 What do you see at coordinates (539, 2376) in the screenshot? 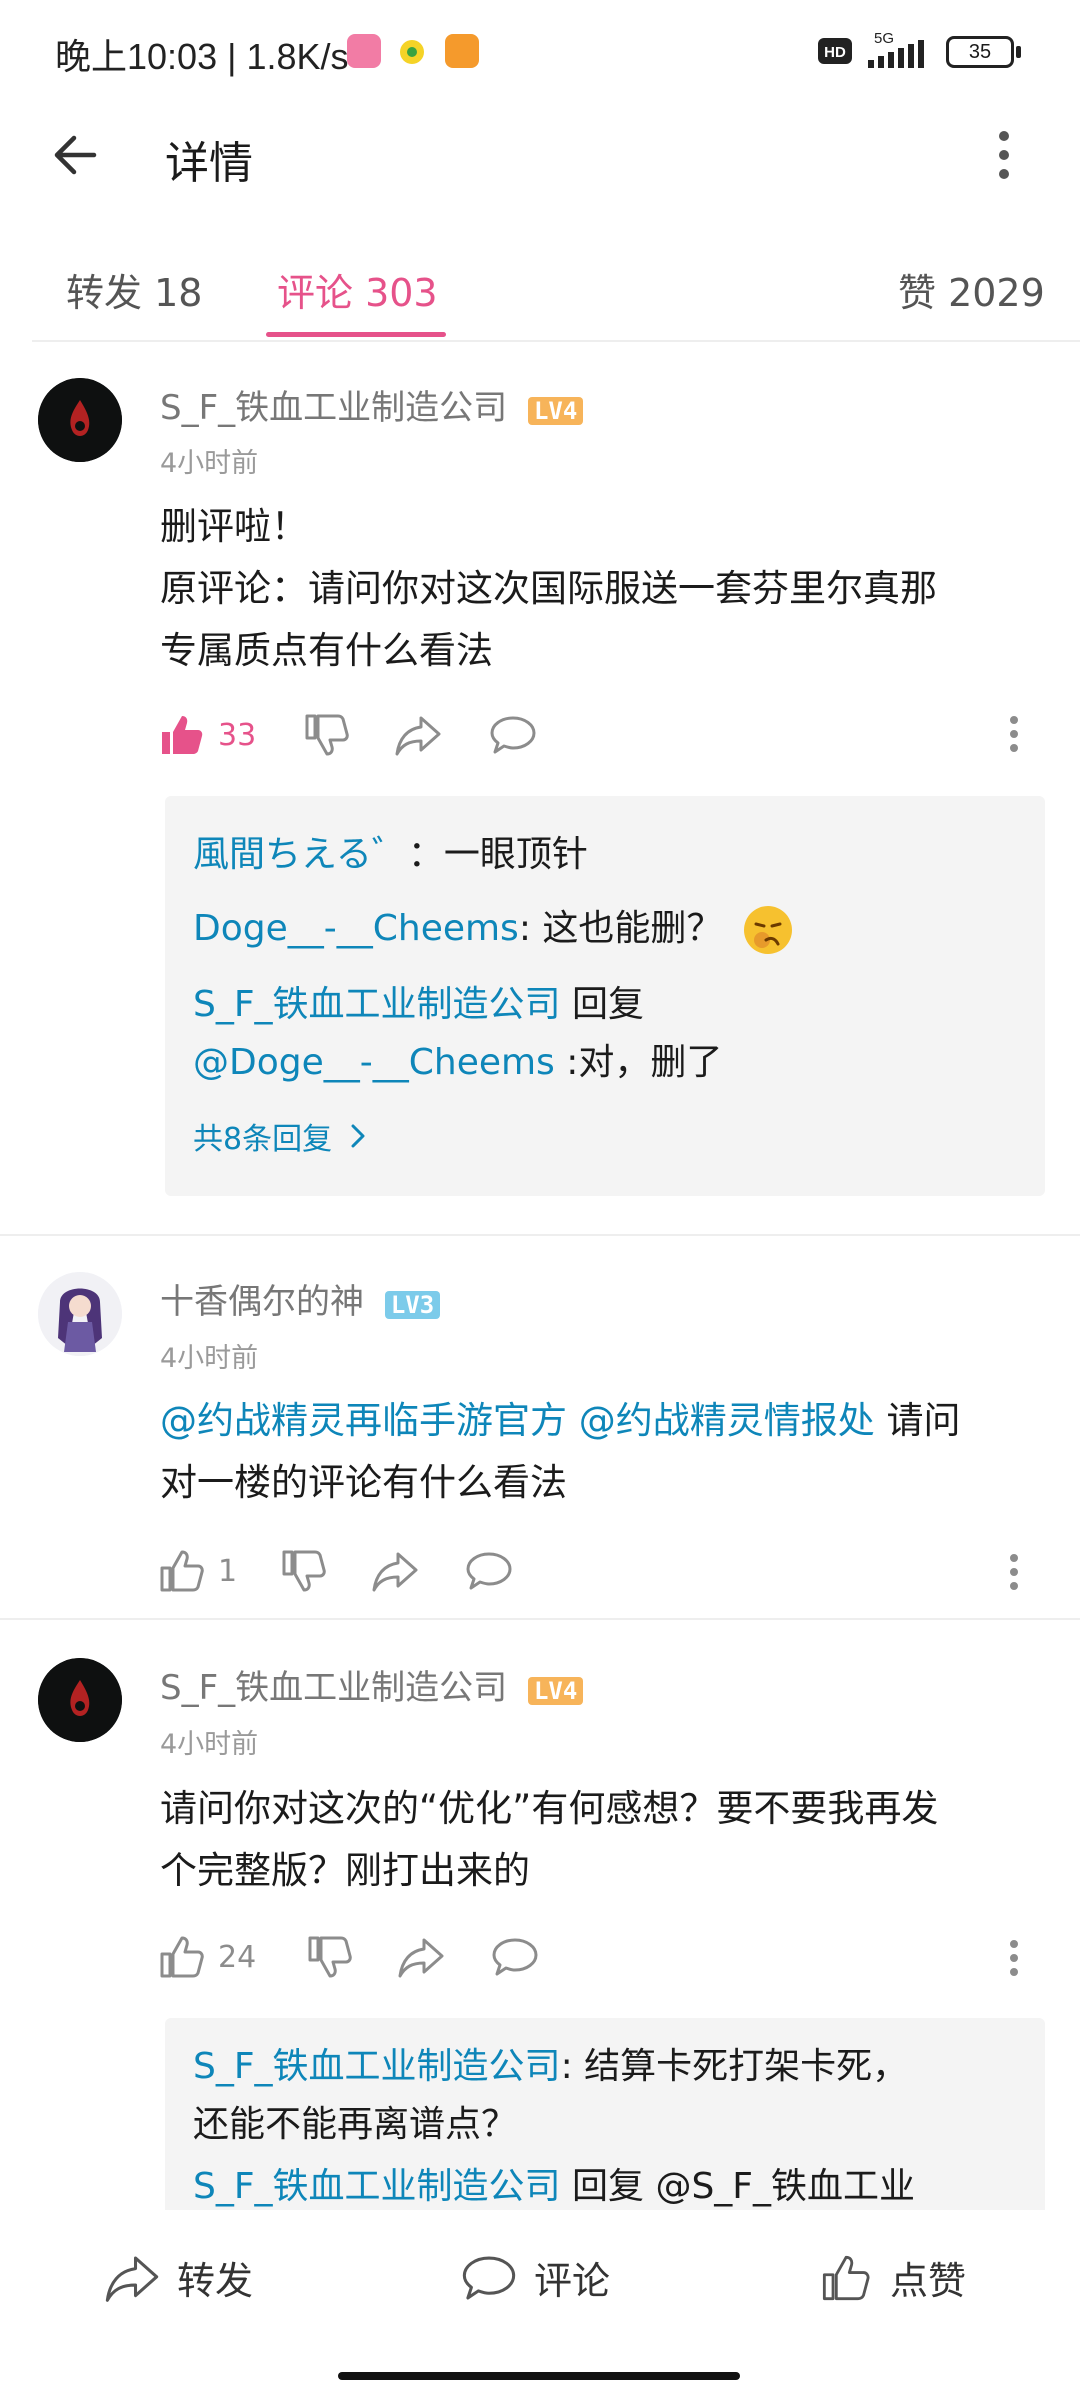
I see `home-indicator` at bounding box center [539, 2376].